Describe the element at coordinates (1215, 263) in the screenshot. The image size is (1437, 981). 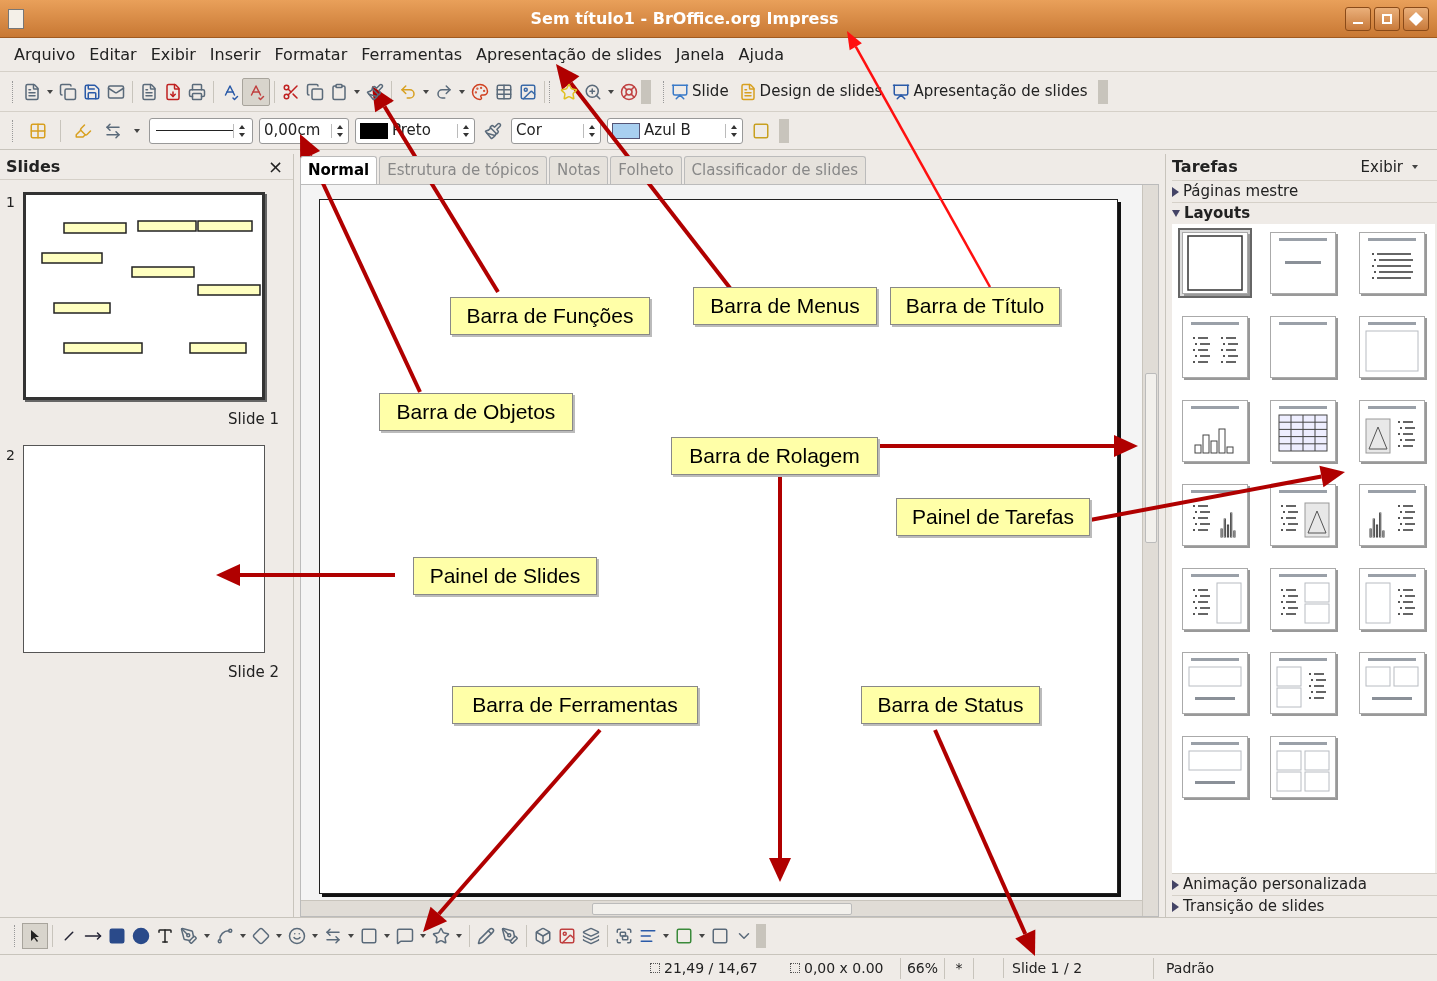
I see `layout-thumbnail` at that location.